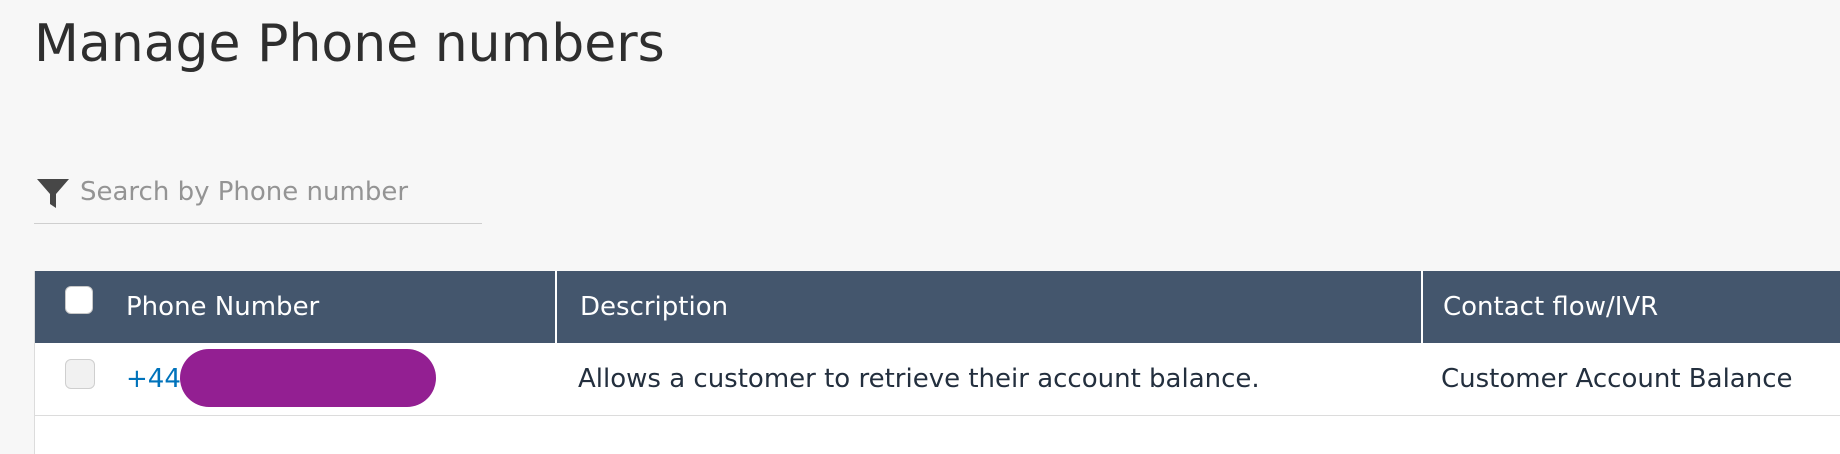 The height and width of the screenshot is (454, 1840). Describe the element at coordinates (80, 374) in the screenshot. I see `row-select-checkbox` at that location.